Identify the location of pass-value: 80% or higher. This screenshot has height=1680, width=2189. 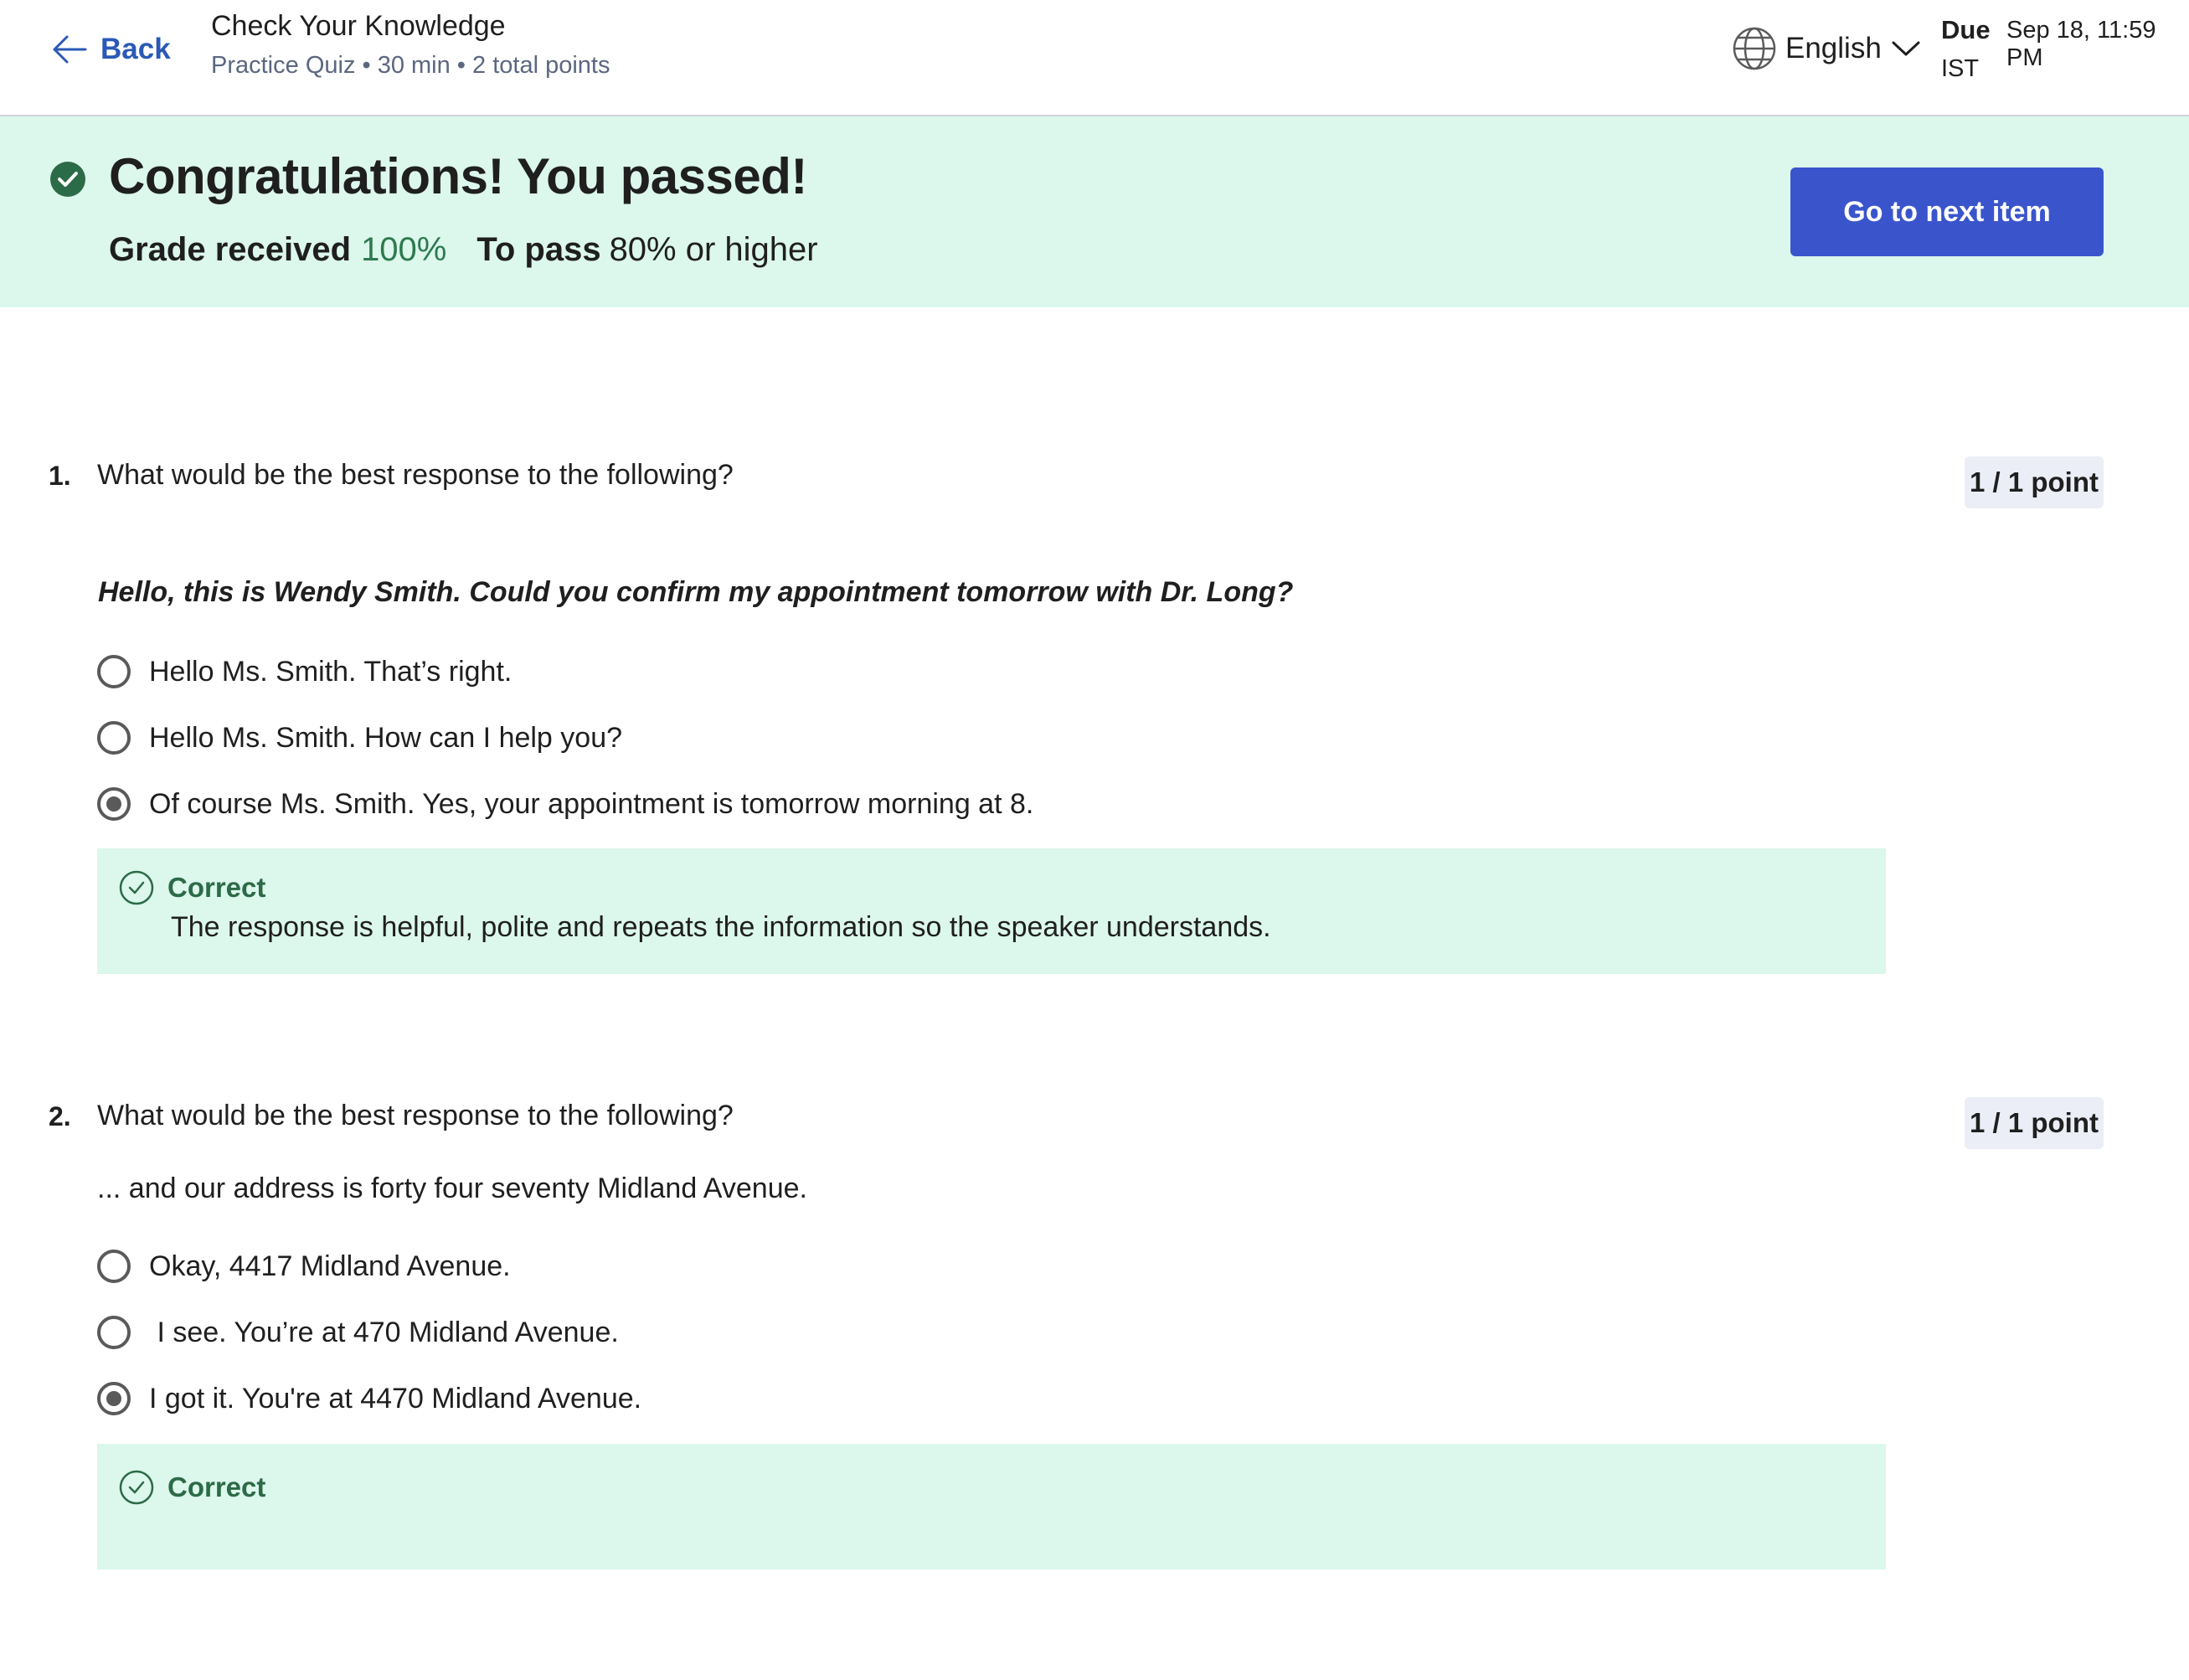
(713, 249).